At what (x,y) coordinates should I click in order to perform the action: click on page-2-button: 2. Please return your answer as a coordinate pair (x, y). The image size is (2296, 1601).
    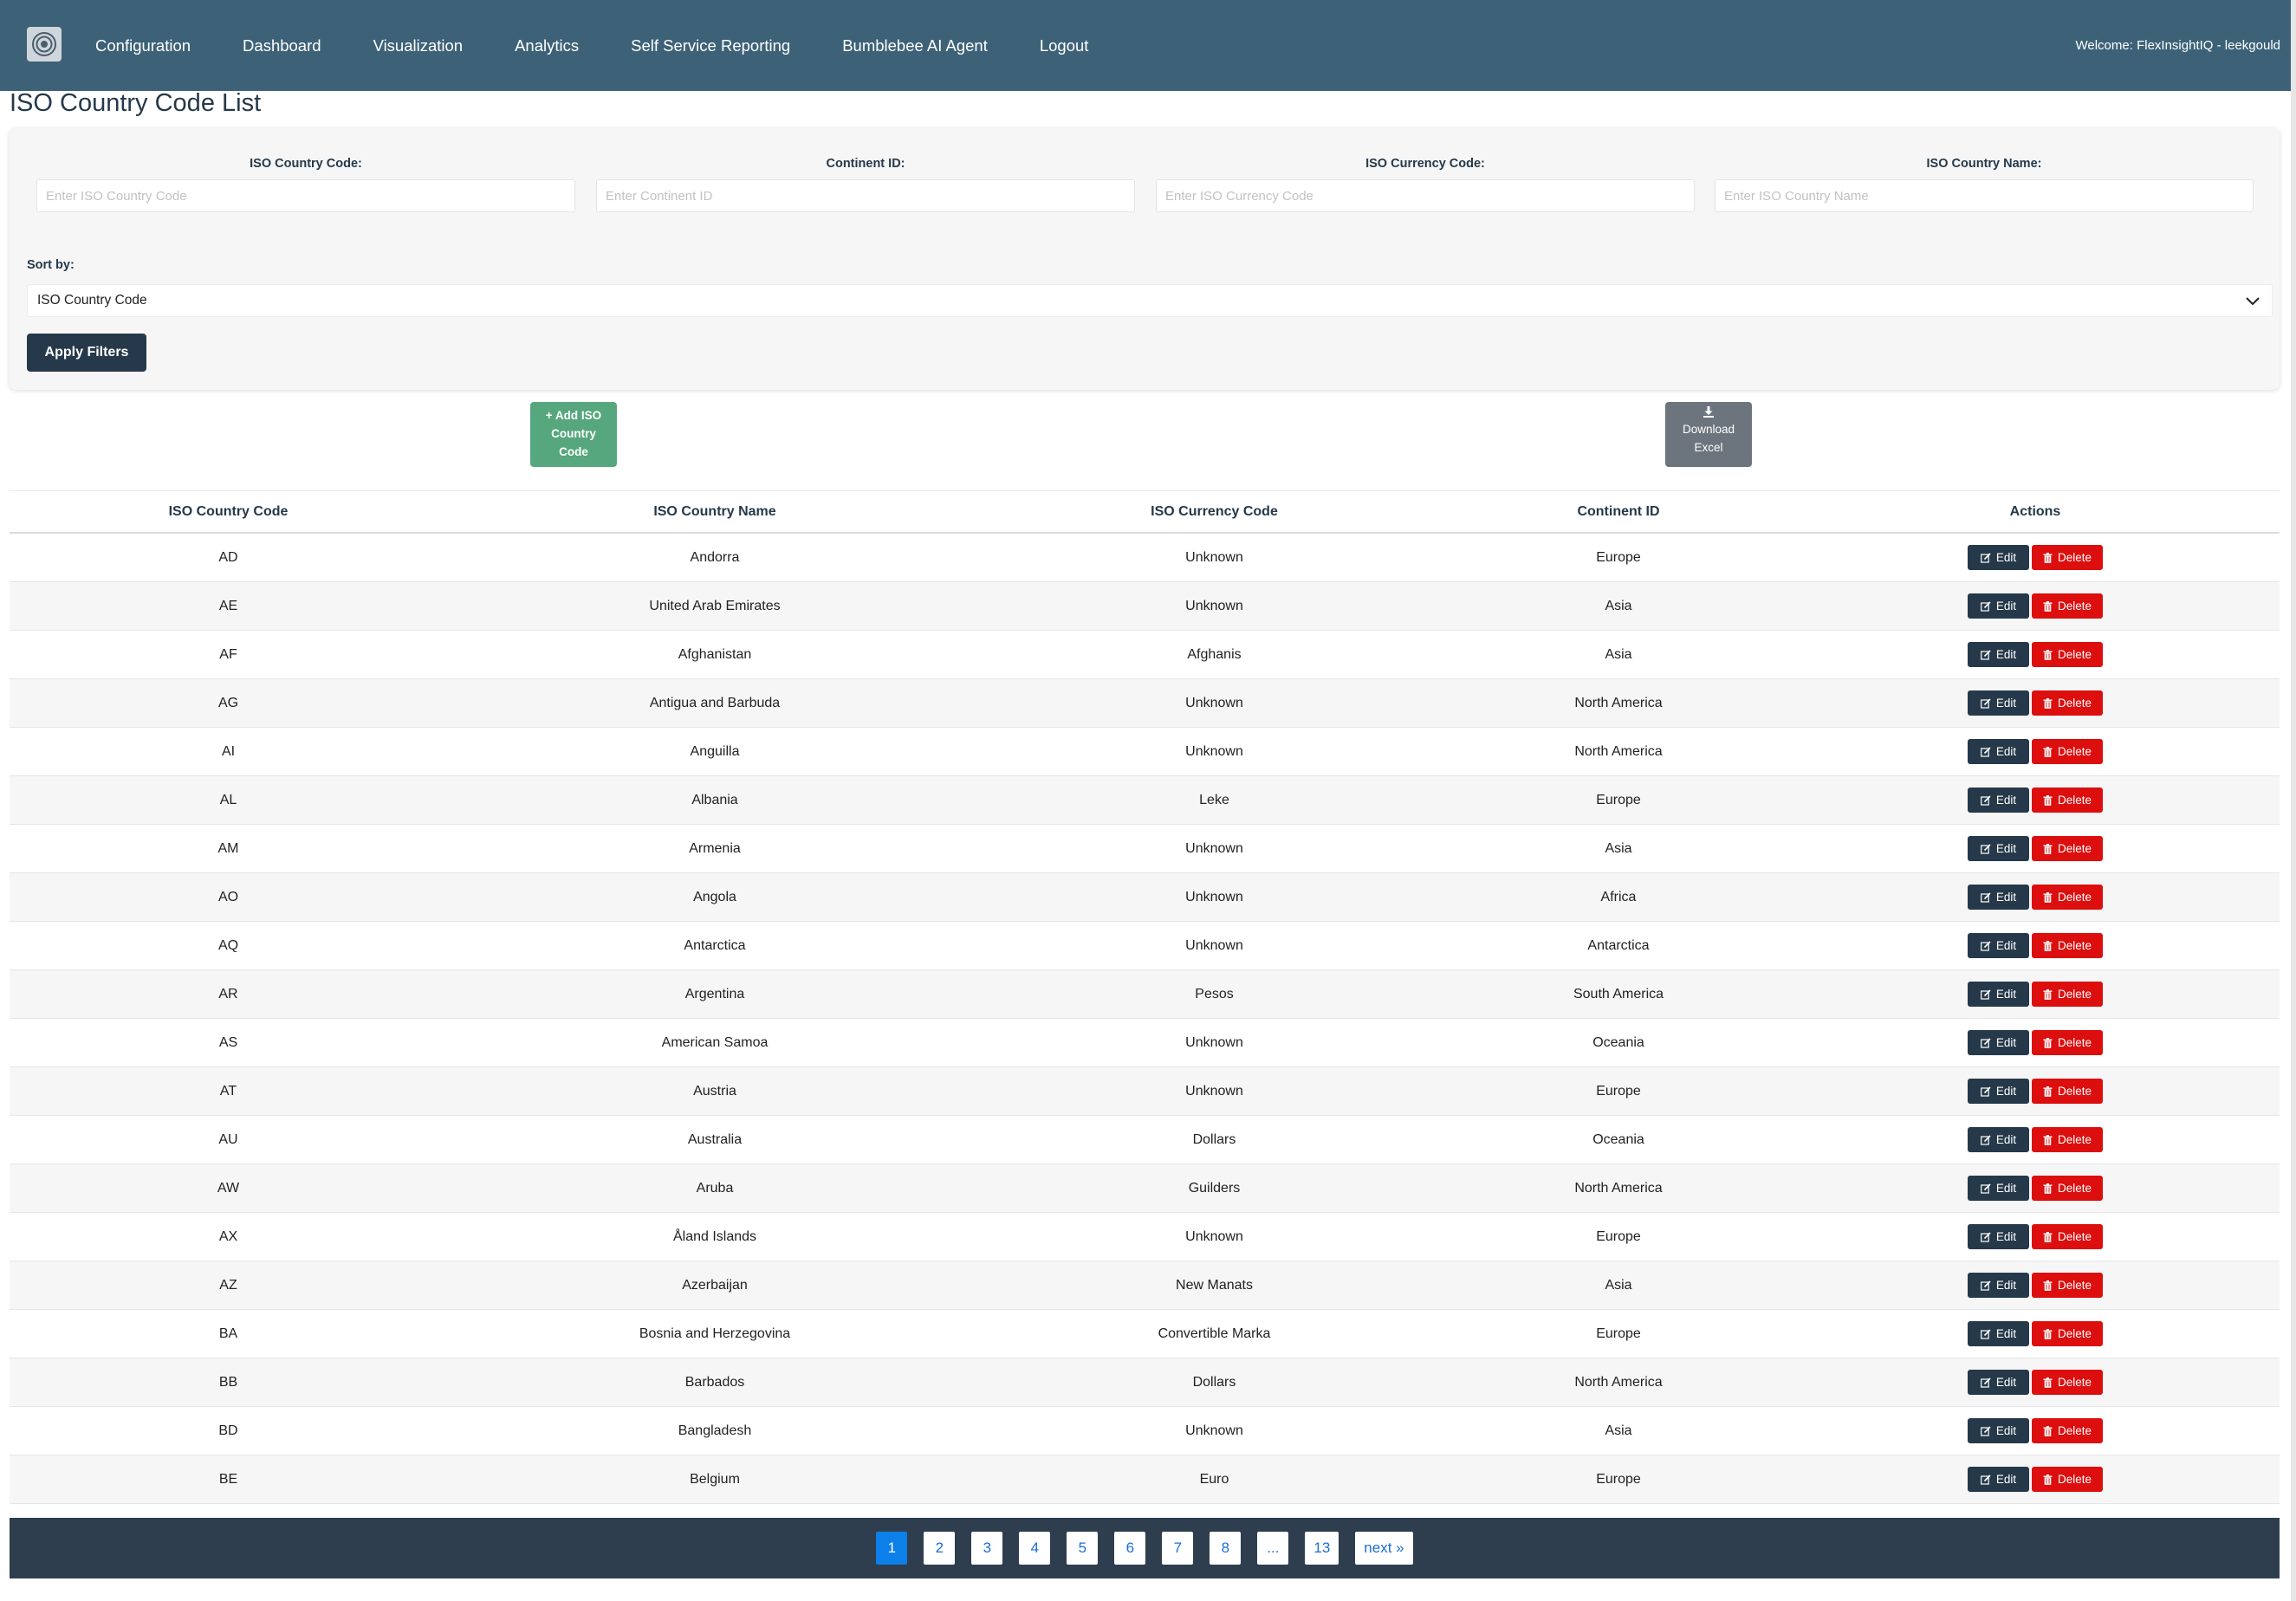
    Looking at the image, I should click on (940, 1548).